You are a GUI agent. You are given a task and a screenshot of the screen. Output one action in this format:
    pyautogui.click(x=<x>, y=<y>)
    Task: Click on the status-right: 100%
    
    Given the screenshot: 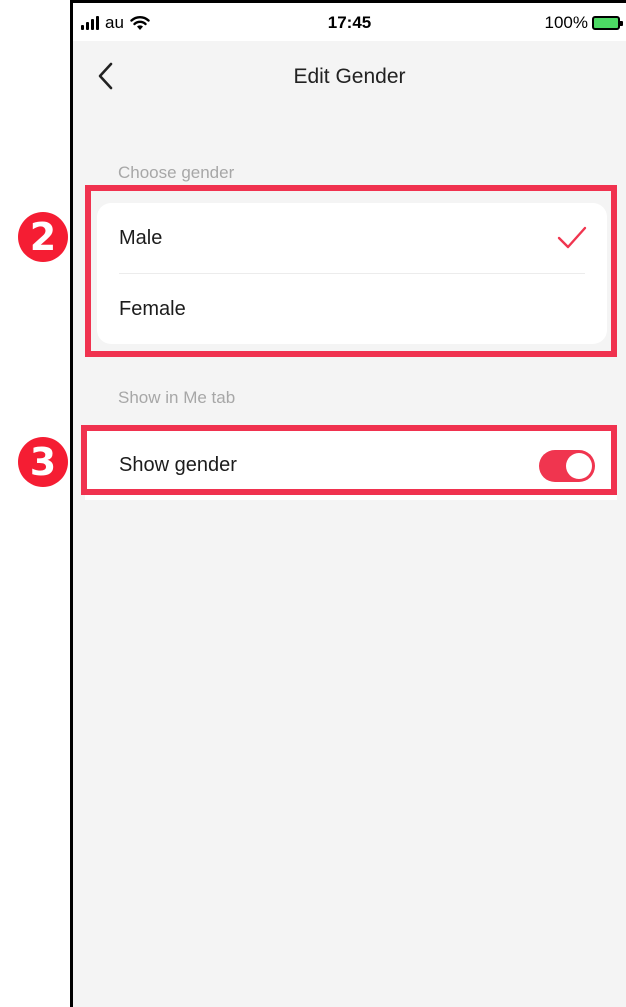 What is the action you would take?
    pyautogui.click(x=583, y=23)
    